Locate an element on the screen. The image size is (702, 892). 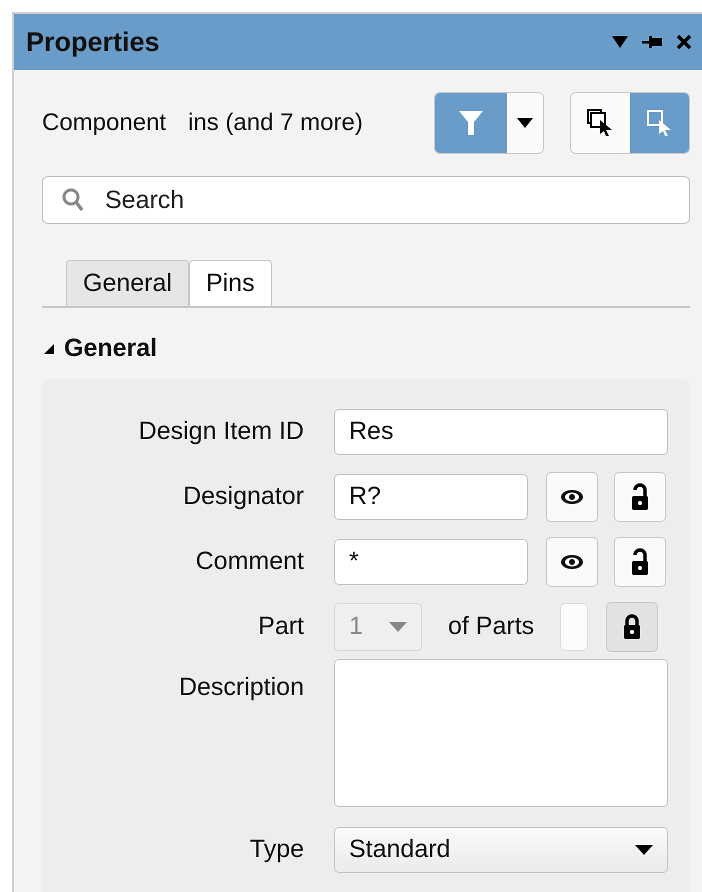
panel-title: Properties is located at coordinates (93, 42).